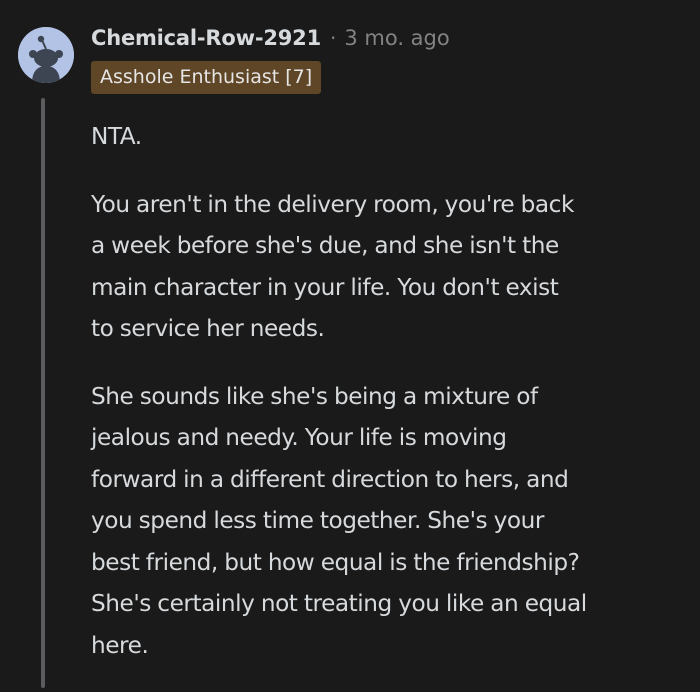 Image resolution: width=700 pixels, height=692 pixels. What do you see at coordinates (314, 396) in the screenshot?
I see `text-line: She sounds like she's being a mixture of` at bounding box center [314, 396].